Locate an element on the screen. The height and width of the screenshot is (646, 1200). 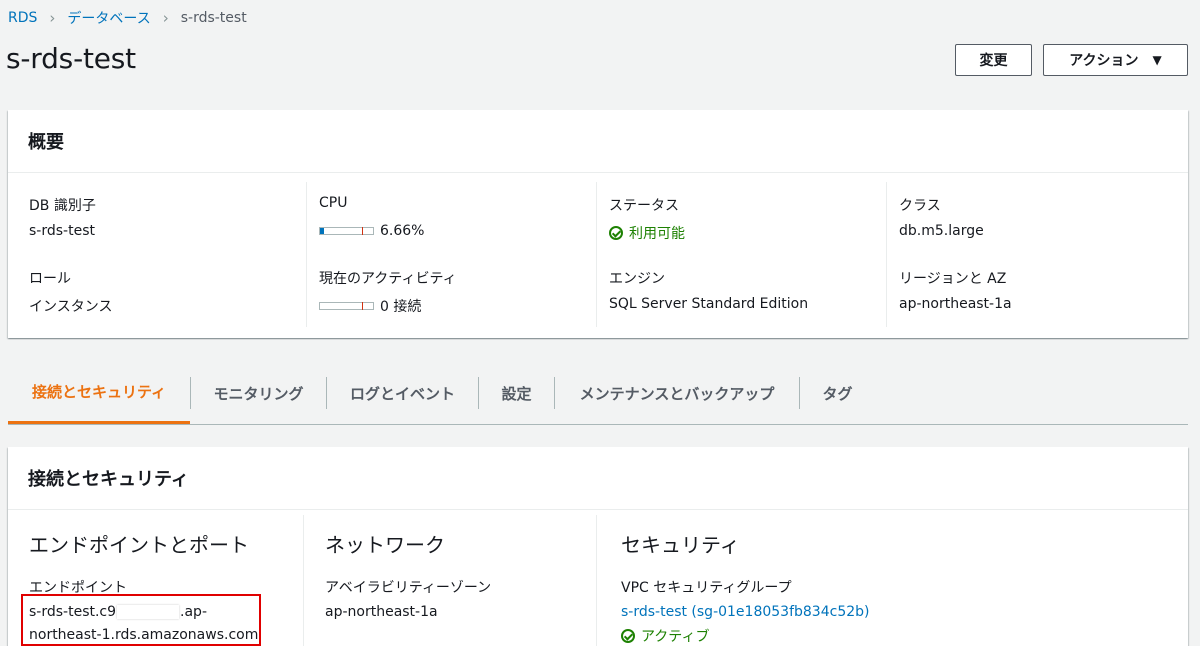
tab-tags: タグ is located at coordinates (837, 393).